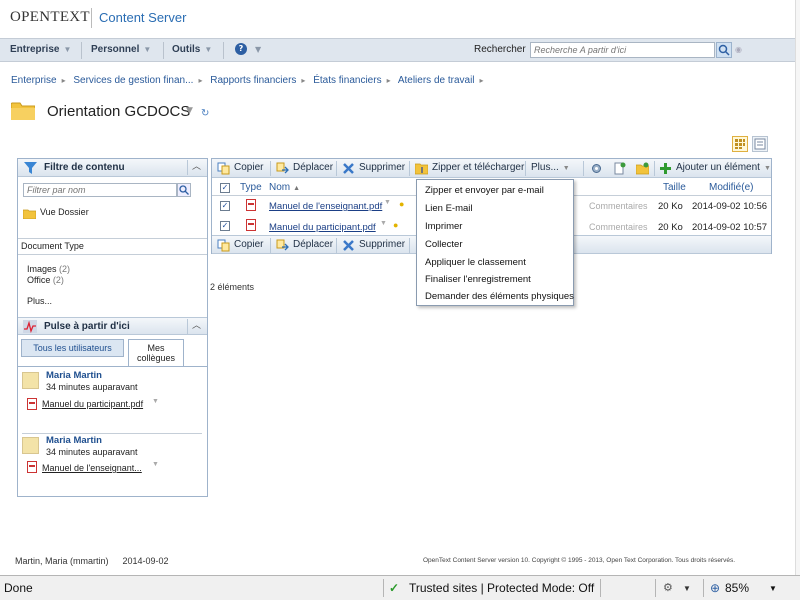 Image resolution: width=800 pixels, height=600 pixels. What do you see at coordinates (163, 50) in the screenshot?
I see `menu-divider` at bounding box center [163, 50].